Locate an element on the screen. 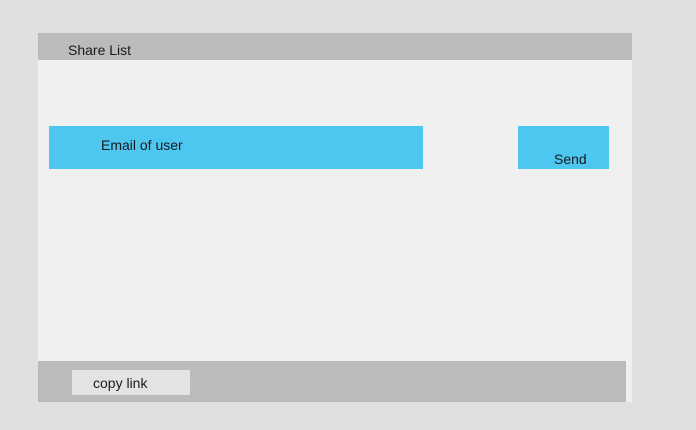 This screenshot has width=696, height=430. send-button: Send is located at coordinates (563, 147).